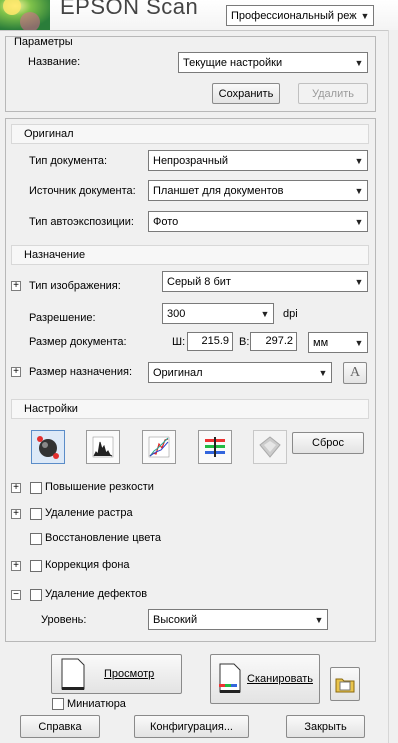 Image resolution: width=398 pixels, height=743 pixels. I want to click on backlight-correction-checkbox, so click(36, 566).